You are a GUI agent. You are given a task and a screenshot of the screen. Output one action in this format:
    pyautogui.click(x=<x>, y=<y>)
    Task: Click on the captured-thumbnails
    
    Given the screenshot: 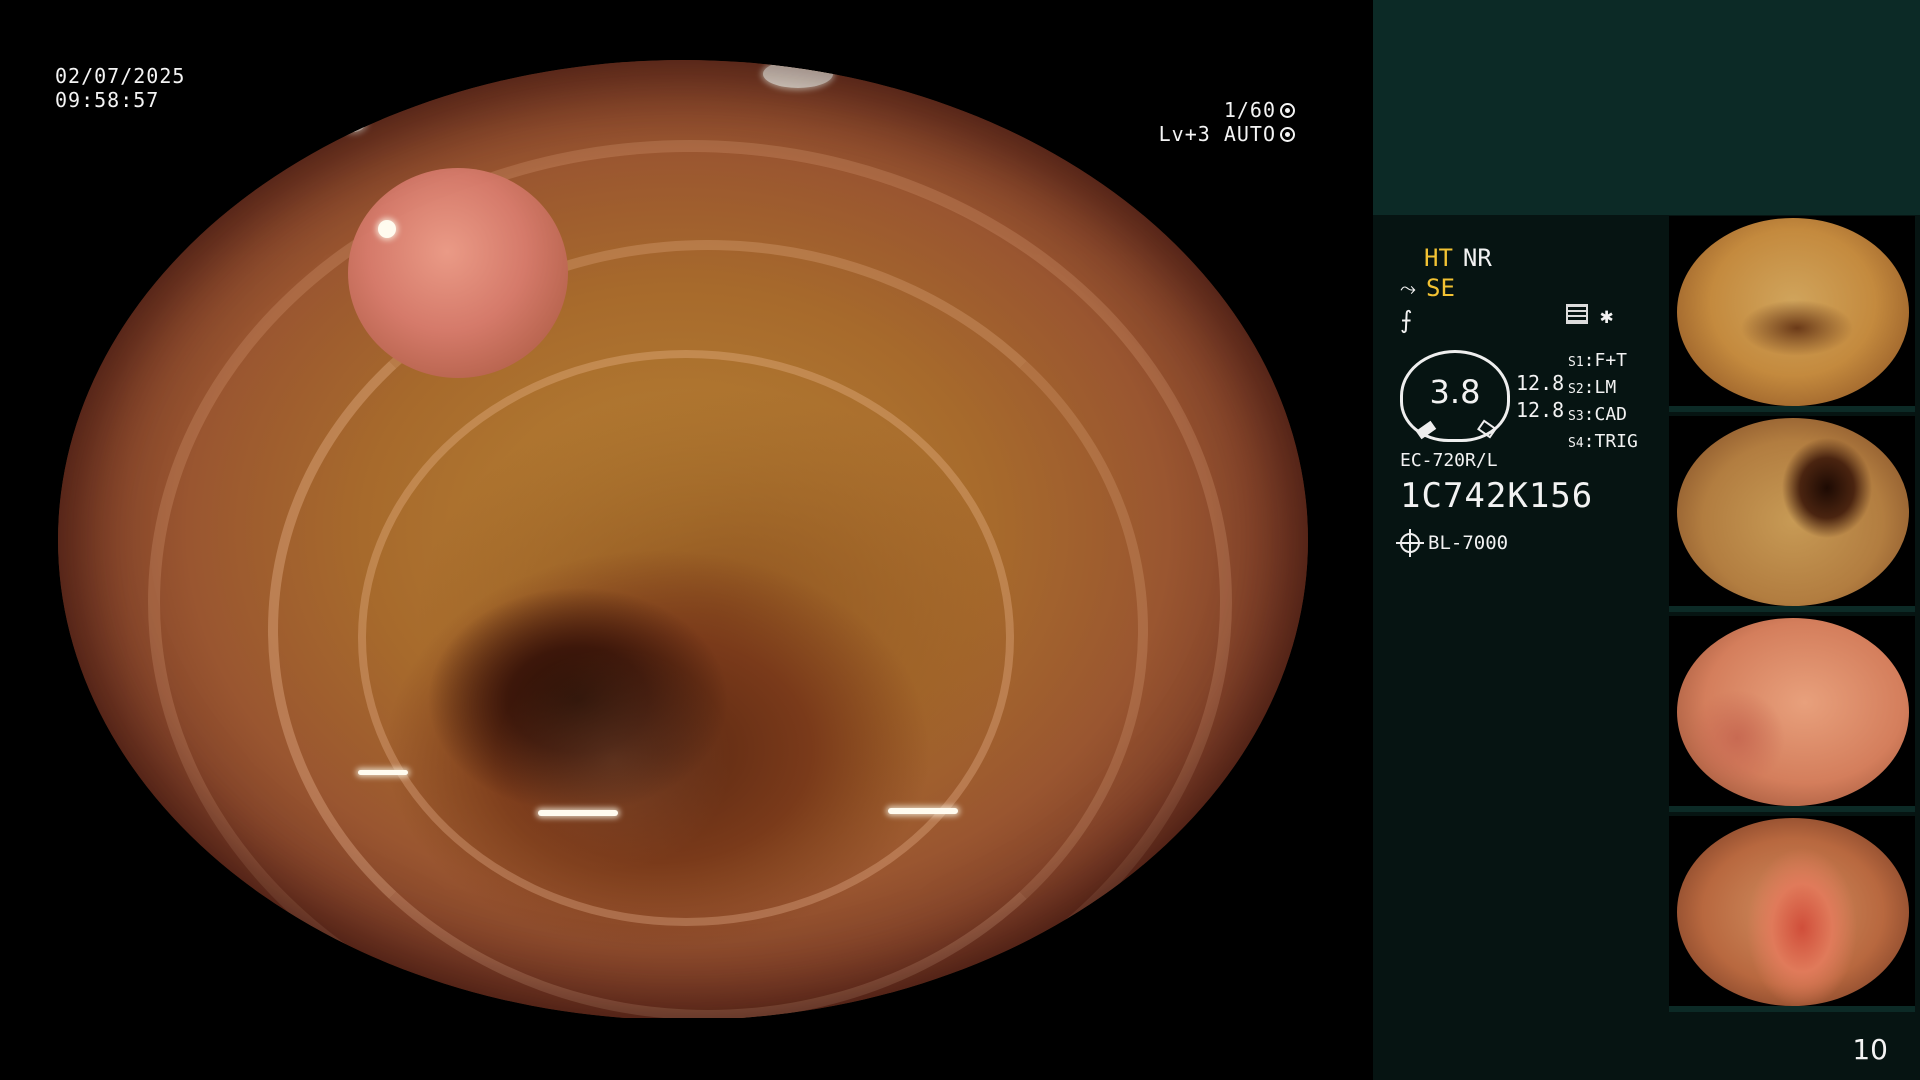 What is the action you would take?
    pyautogui.click(x=1793, y=616)
    